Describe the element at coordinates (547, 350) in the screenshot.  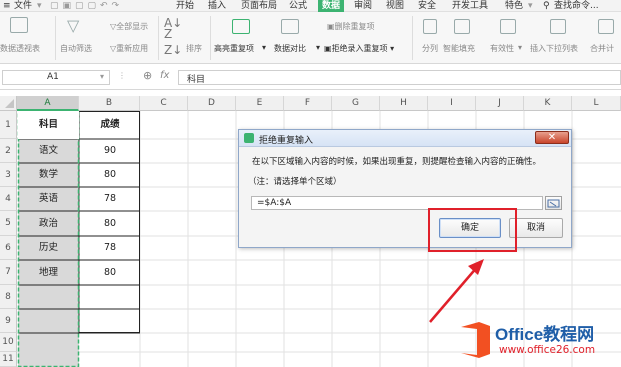
I see `watermark-url: www.office26.com` at that location.